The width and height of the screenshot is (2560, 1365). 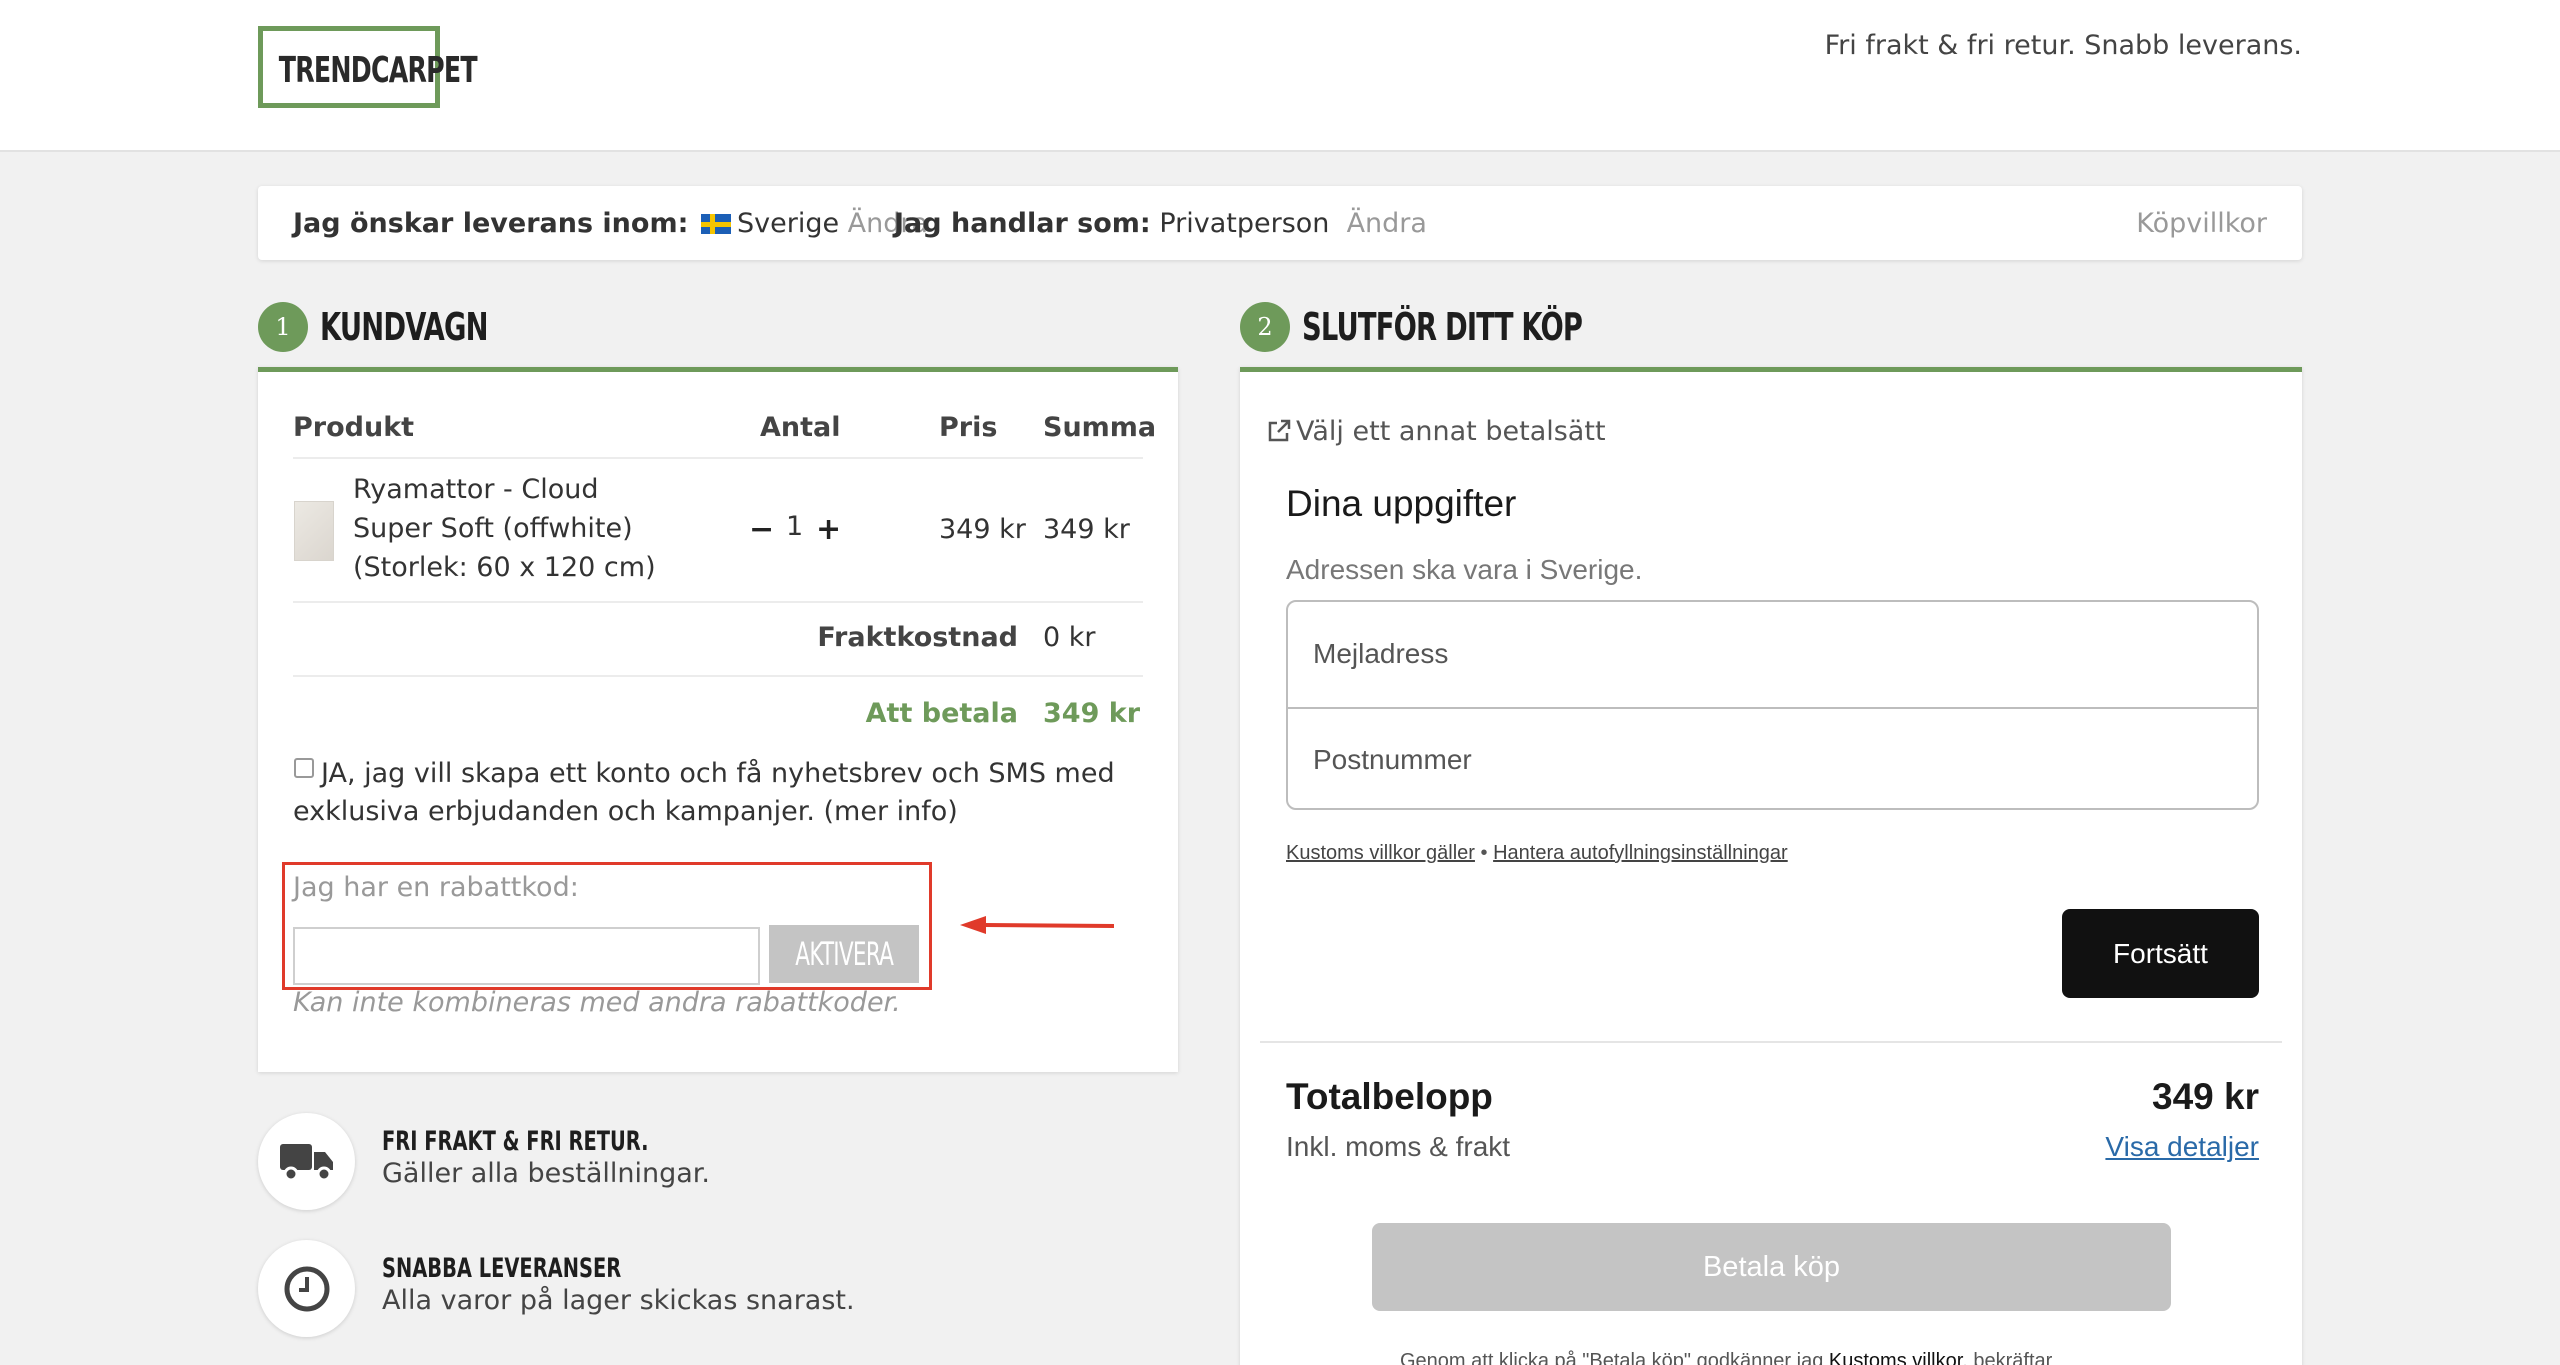 I want to click on cart-step-heading: 1 KUNDVAGN, so click(x=394, y=327).